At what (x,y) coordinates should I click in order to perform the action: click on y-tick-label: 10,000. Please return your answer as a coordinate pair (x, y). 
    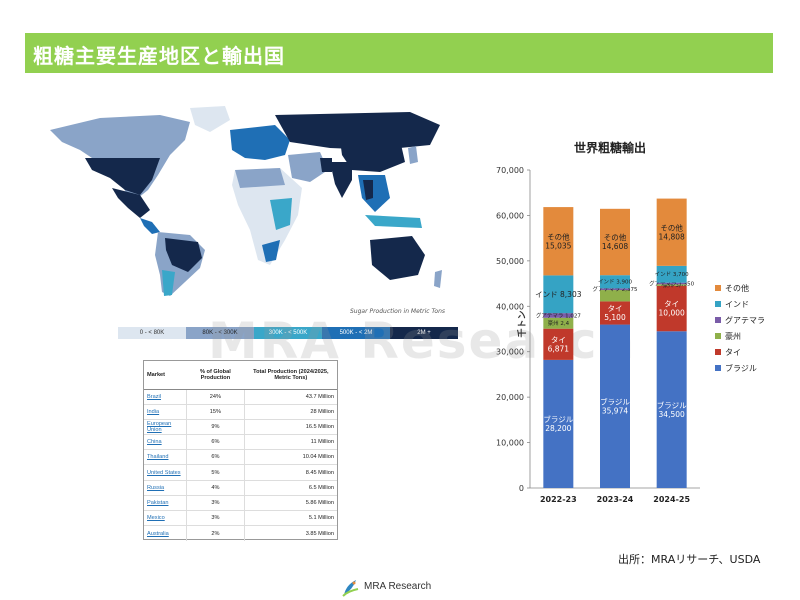
    Looking at the image, I should click on (510, 443).